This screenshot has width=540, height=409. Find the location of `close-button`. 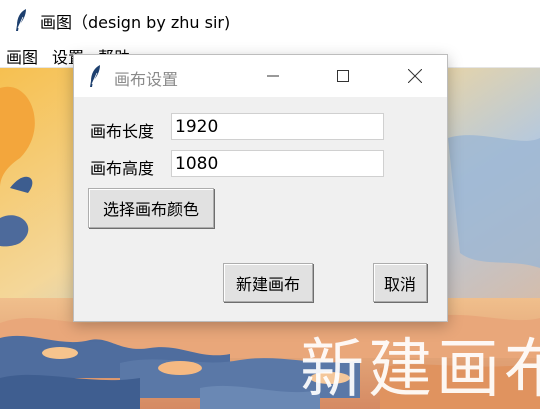

close-button is located at coordinates (415, 76).